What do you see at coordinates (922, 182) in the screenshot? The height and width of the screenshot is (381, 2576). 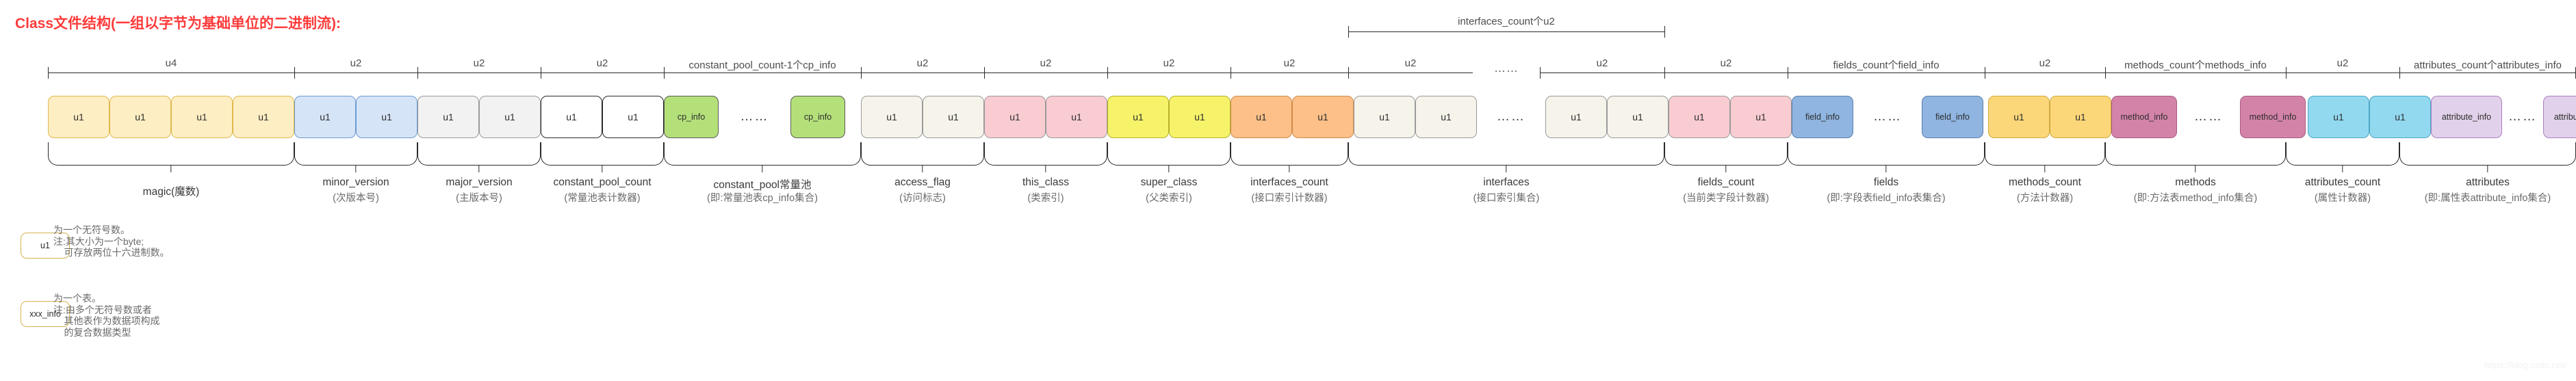 I see `field-name-access-flag: access_flag` at bounding box center [922, 182].